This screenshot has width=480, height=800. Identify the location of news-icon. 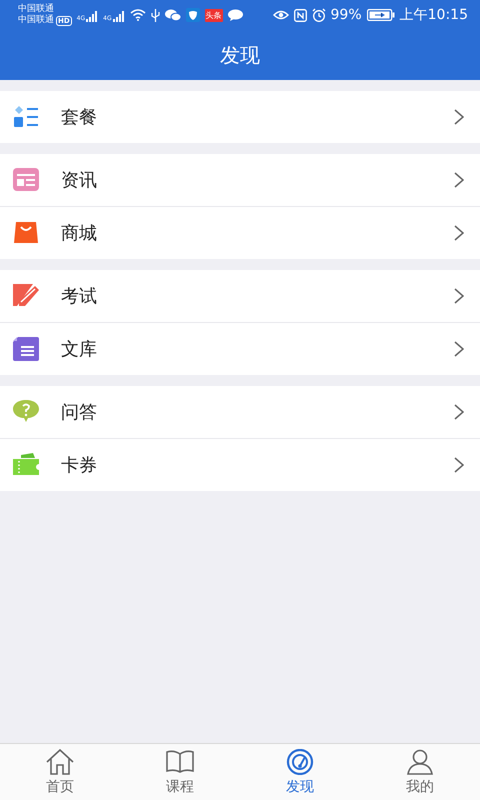
(26, 180).